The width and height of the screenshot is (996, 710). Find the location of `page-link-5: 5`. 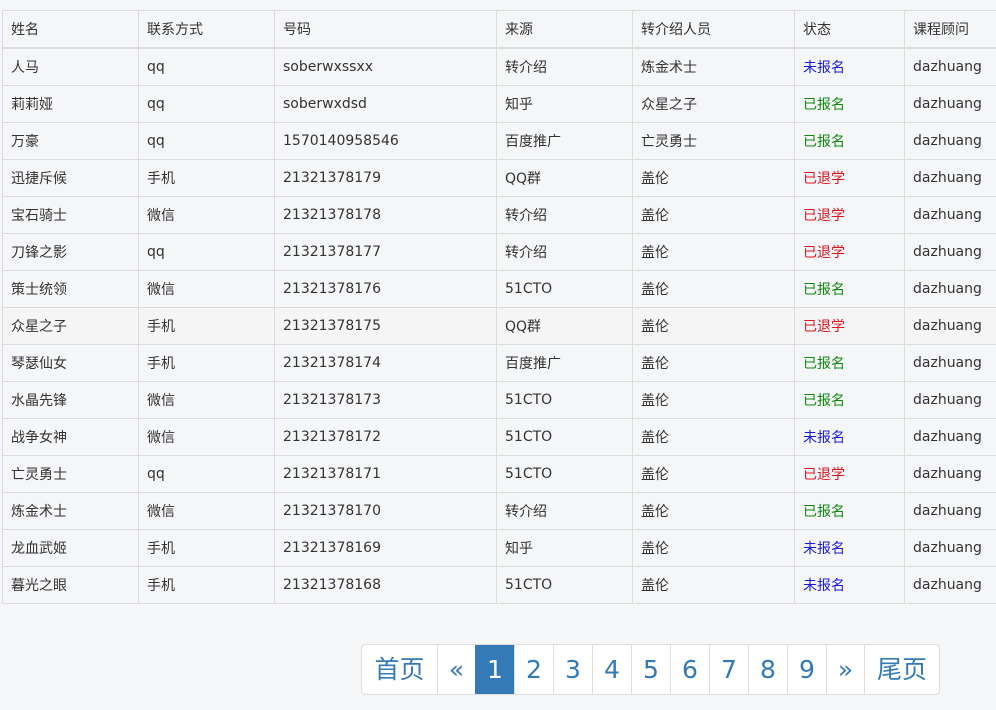

page-link-5: 5 is located at coordinates (650, 669).